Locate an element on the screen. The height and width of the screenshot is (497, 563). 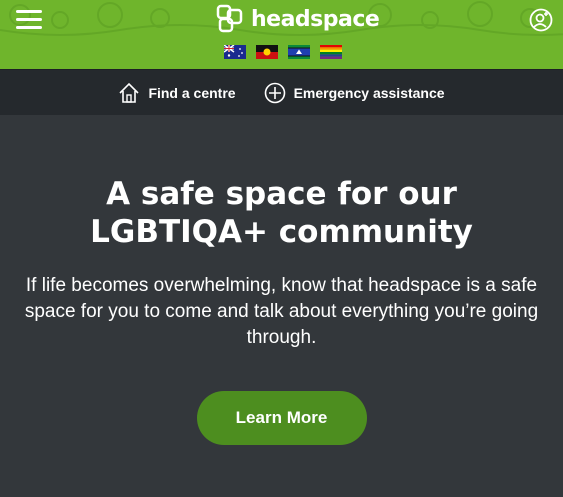
headspace-logo: headspace is located at coordinates (297, 19).